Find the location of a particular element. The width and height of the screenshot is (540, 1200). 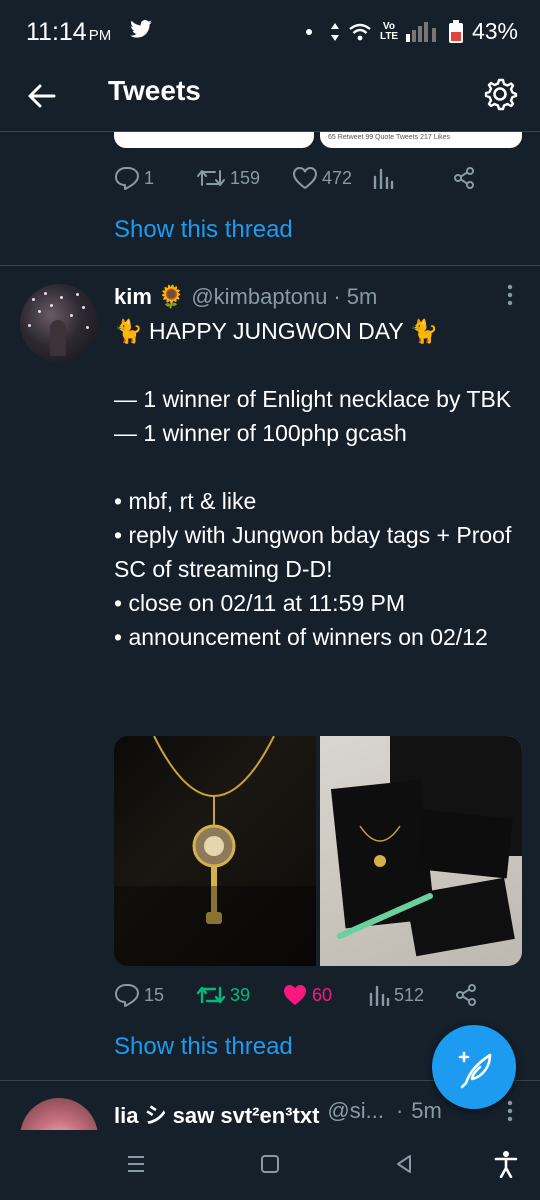

volte-label: Vo LTE is located at coordinates (389, 31).